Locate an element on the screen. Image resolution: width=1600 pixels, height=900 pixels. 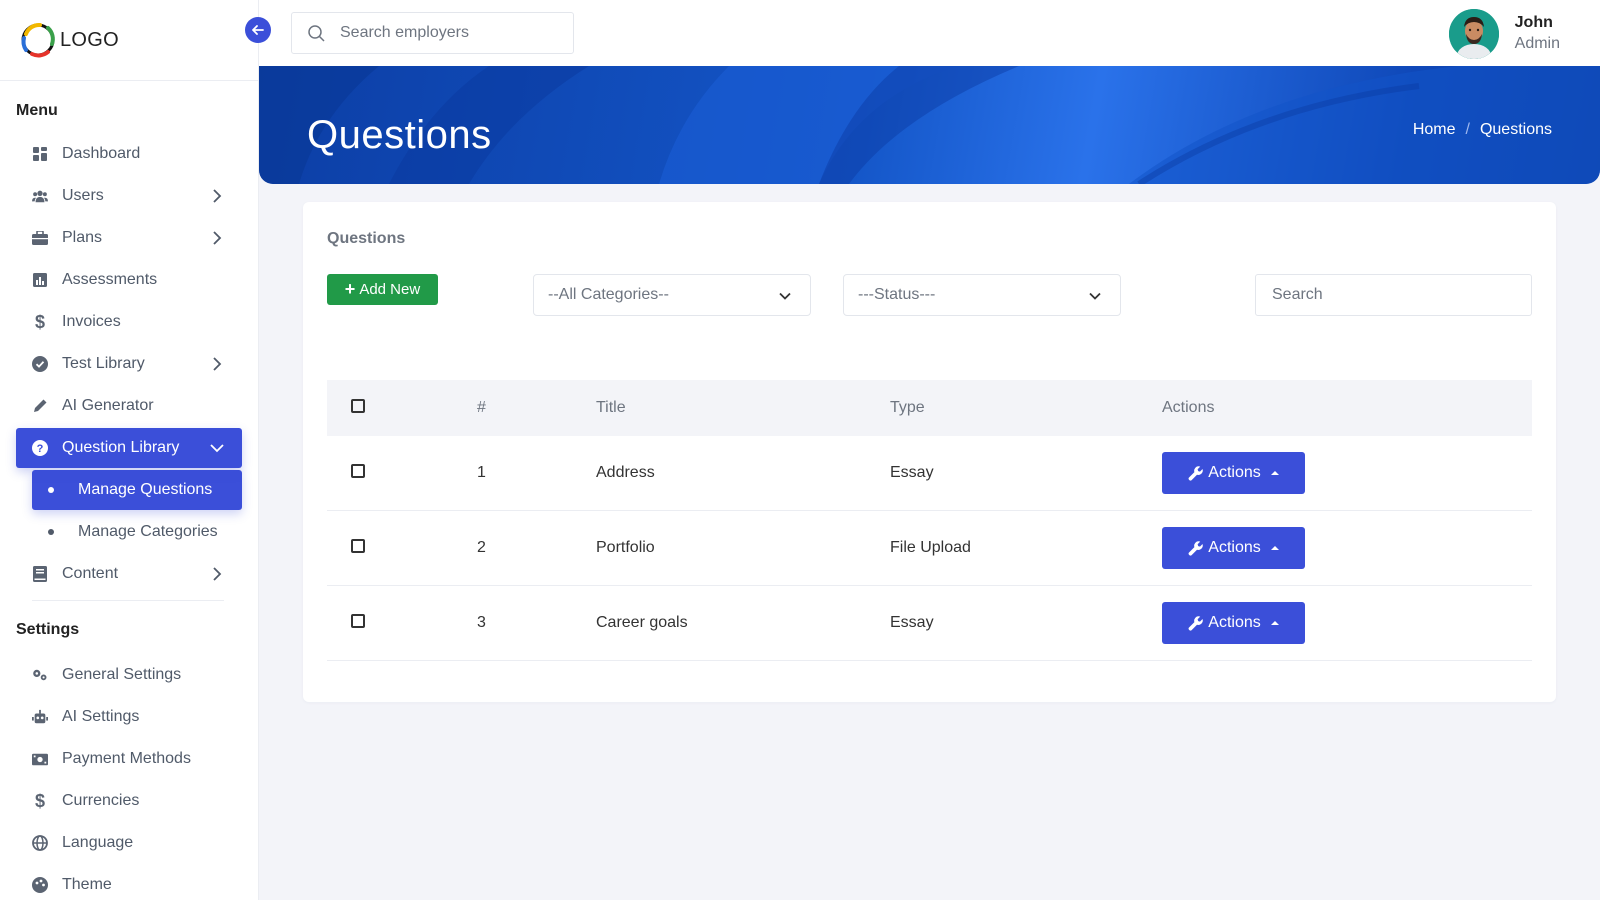
sidebar-item-label: AI Generator is located at coordinates (108, 405).